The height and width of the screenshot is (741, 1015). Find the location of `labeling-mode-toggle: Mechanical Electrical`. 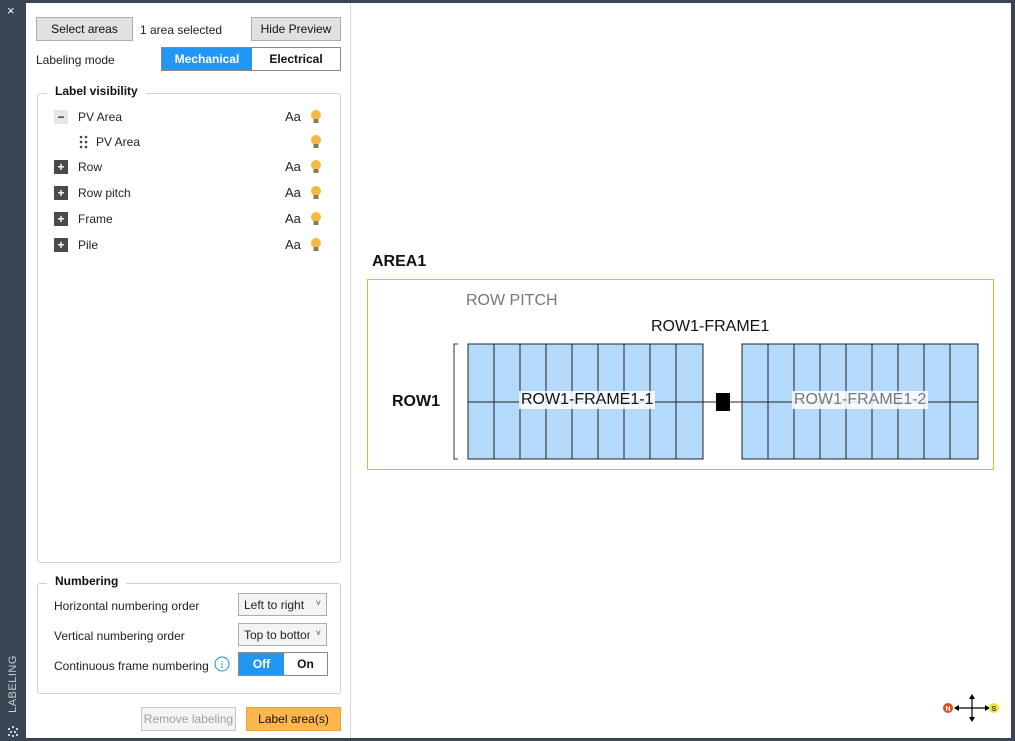

labeling-mode-toggle: Mechanical Electrical is located at coordinates (251, 59).